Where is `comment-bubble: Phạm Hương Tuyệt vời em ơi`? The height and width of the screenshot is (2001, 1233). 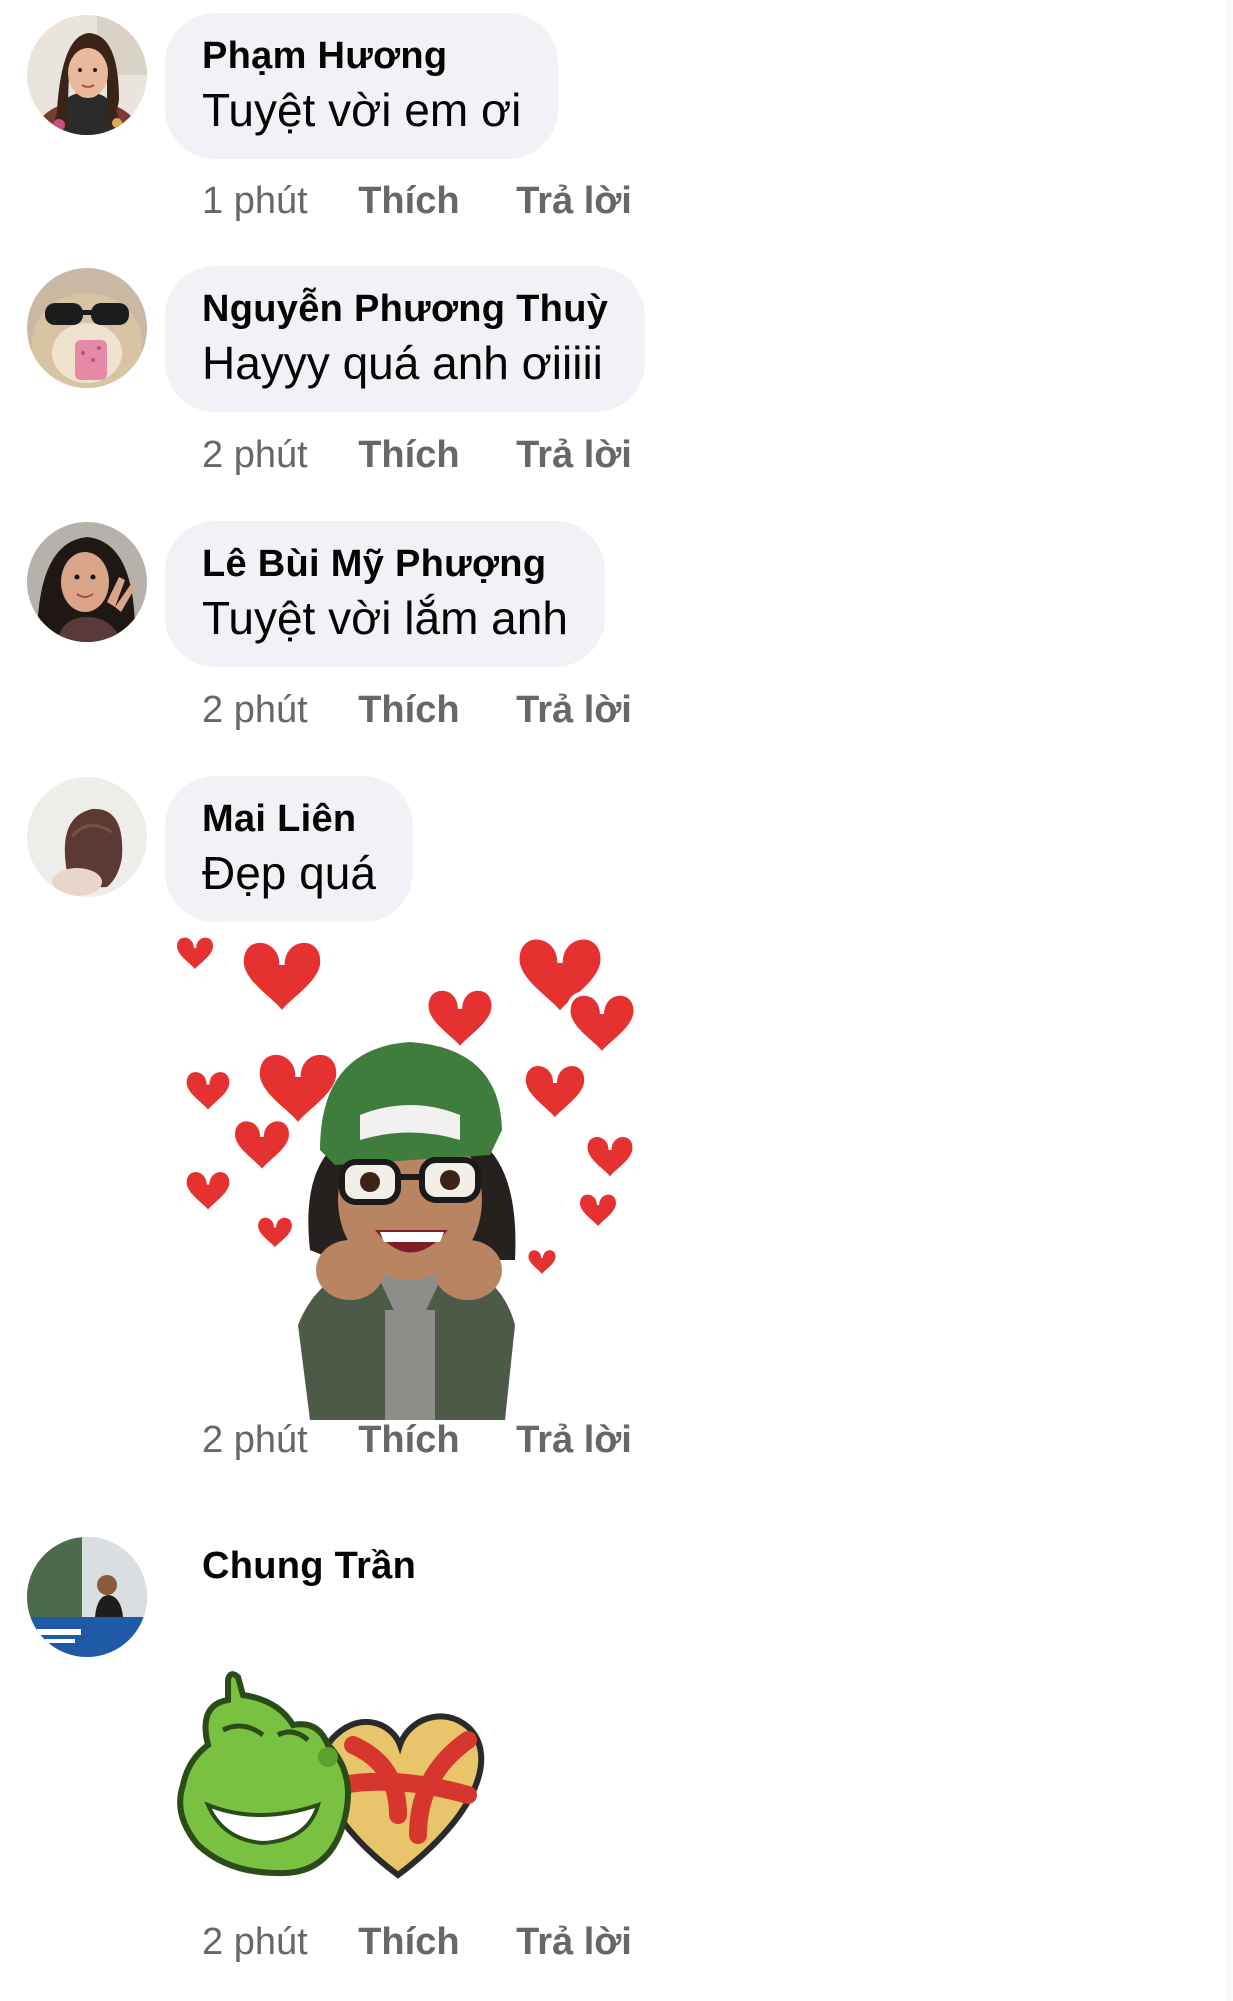
comment-bubble: Phạm Hương Tuyệt vời em ơi is located at coordinates (362, 86).